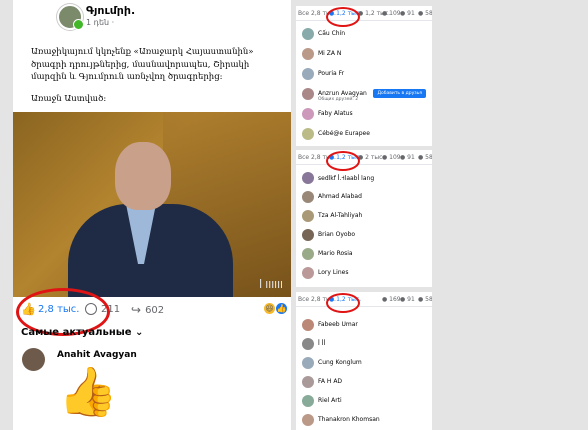 This screenshot has width=588, height=430. Describe the element at coordinates (364, 255) in the screenshot. I see `list-item: Mario Rosia` at that location.